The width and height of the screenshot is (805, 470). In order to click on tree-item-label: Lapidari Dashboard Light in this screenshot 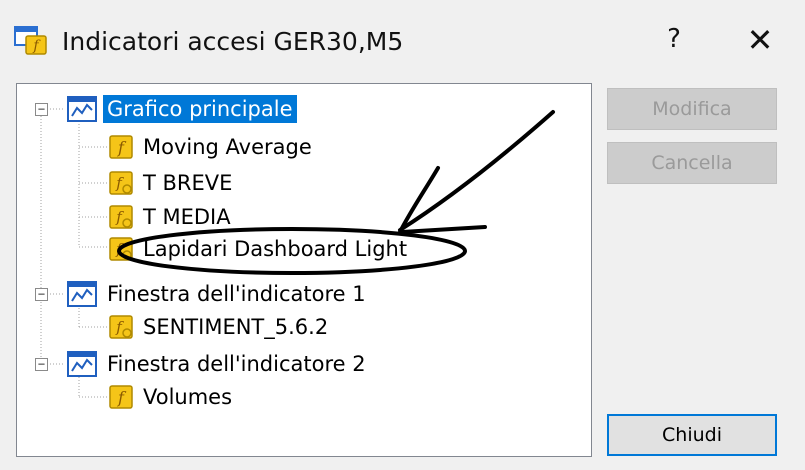, I will do `click(275, 249)`.